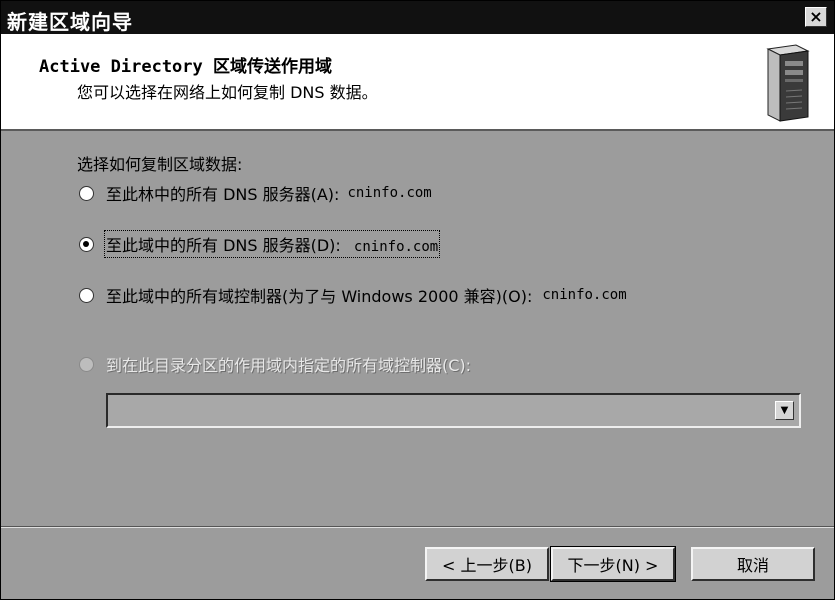 This screenshot has width=837, height=602. Describe the element at coordinates (319, 296) in the screenshot. I see `option-domain-dc-label: 至此域中的所有域控制器(为了与 Windows 2000 兼容)(O):` at that location.